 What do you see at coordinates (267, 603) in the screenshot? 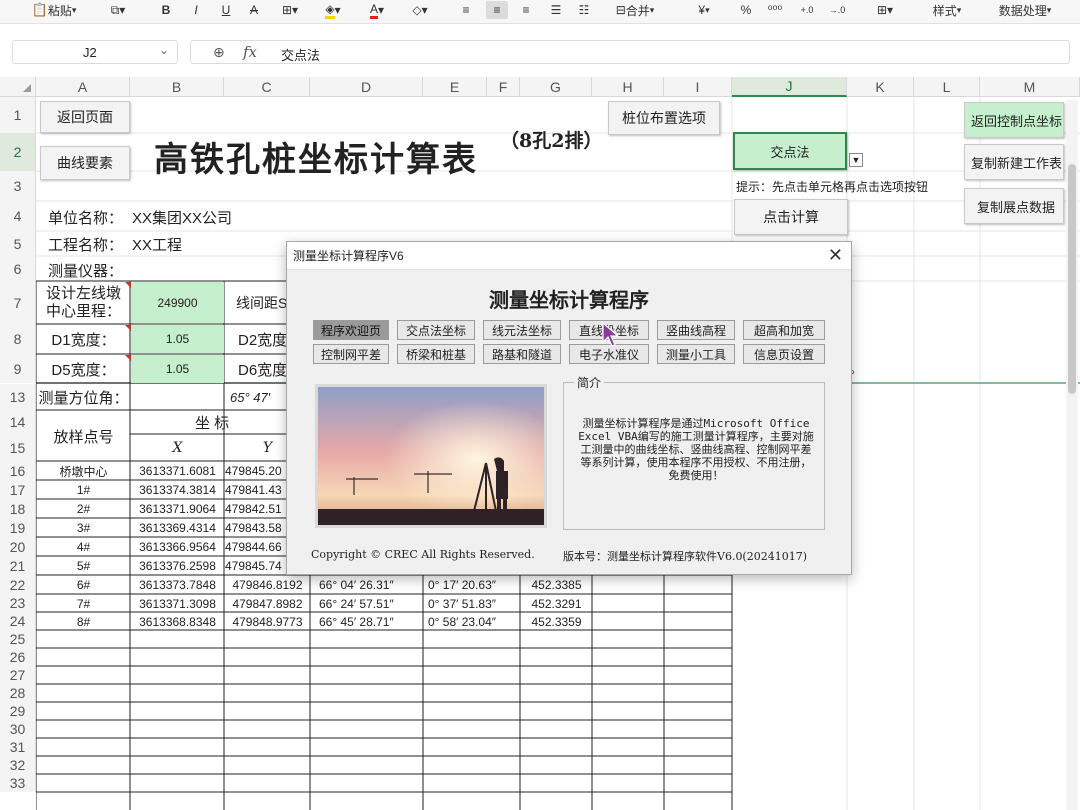
I see `y-cell: 479847.8982` at bounding box center [267, 603].